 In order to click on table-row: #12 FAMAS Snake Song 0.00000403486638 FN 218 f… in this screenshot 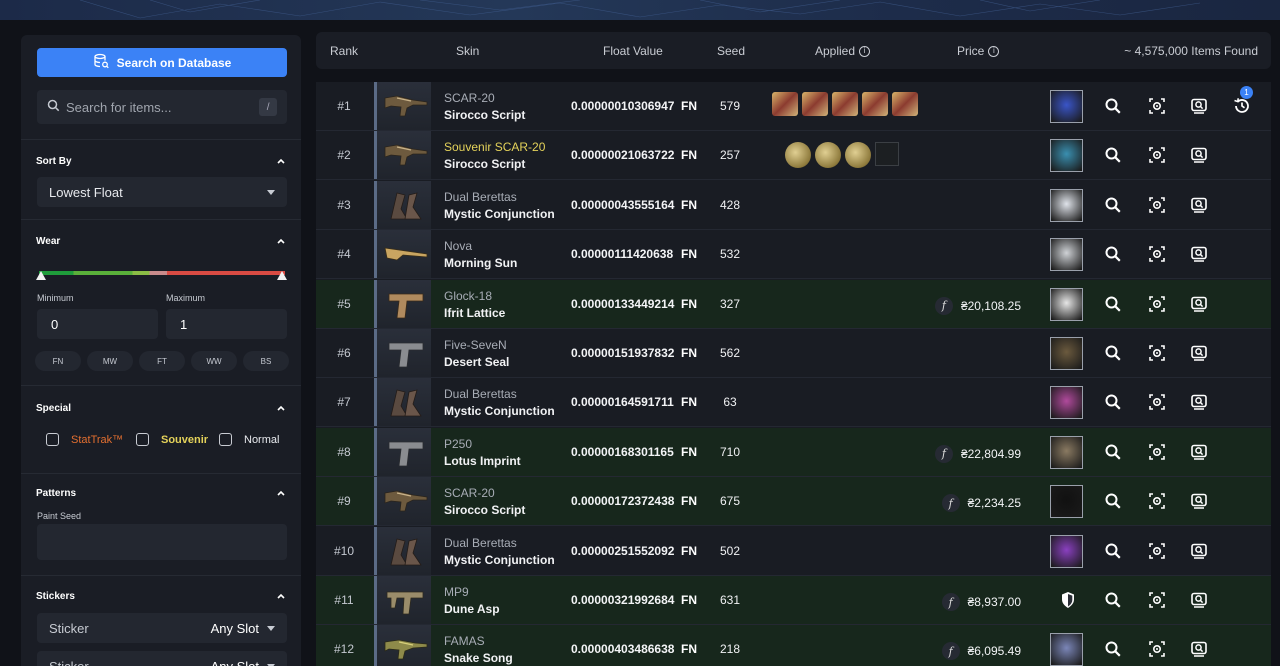, I will do `click(793, 645)`.